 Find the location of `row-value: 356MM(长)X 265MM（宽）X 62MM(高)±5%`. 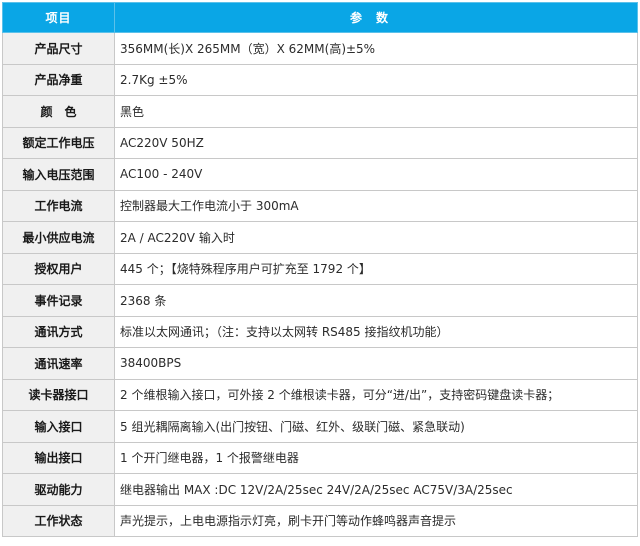

row-value: 356MM(长)X 265MM（宽）X 62MM(高)±5% is located at coordinates (376, 48).